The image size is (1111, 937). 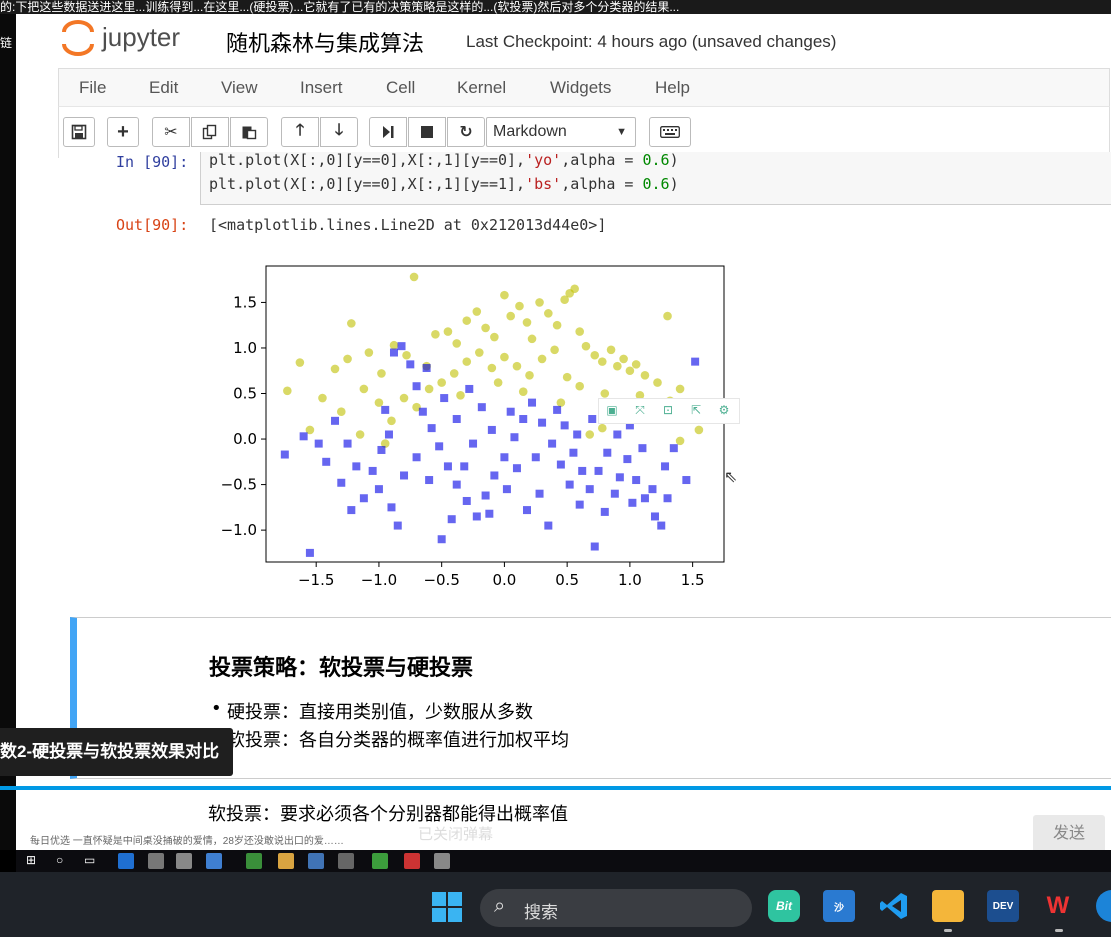 What do you see at coordinates (672, 88) in the screenshot?
I see `menu-help: Help` at bounding box center [672, 88].